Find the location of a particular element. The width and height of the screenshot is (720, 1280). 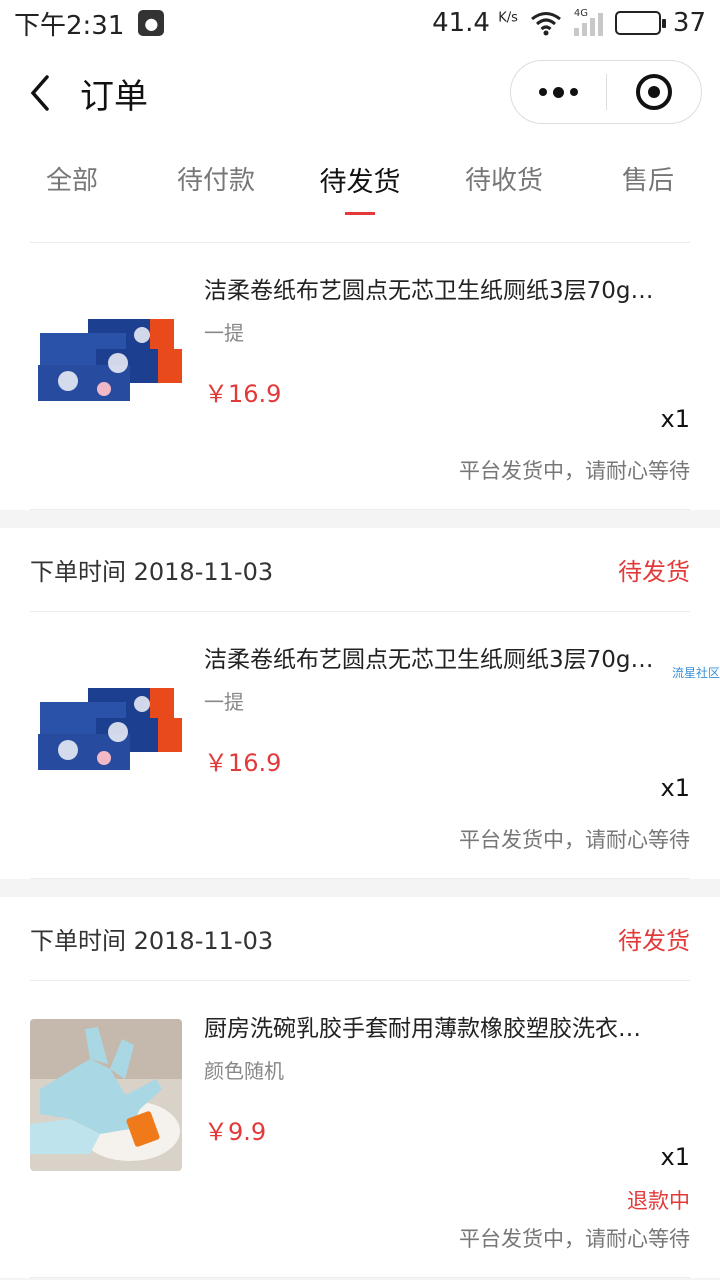

order-item: 洁柔卷纸布艺圆点无芯卫生纸厕纸3层70g… 一提 ￥16.9 x1 is located at coordinates (360, 338).